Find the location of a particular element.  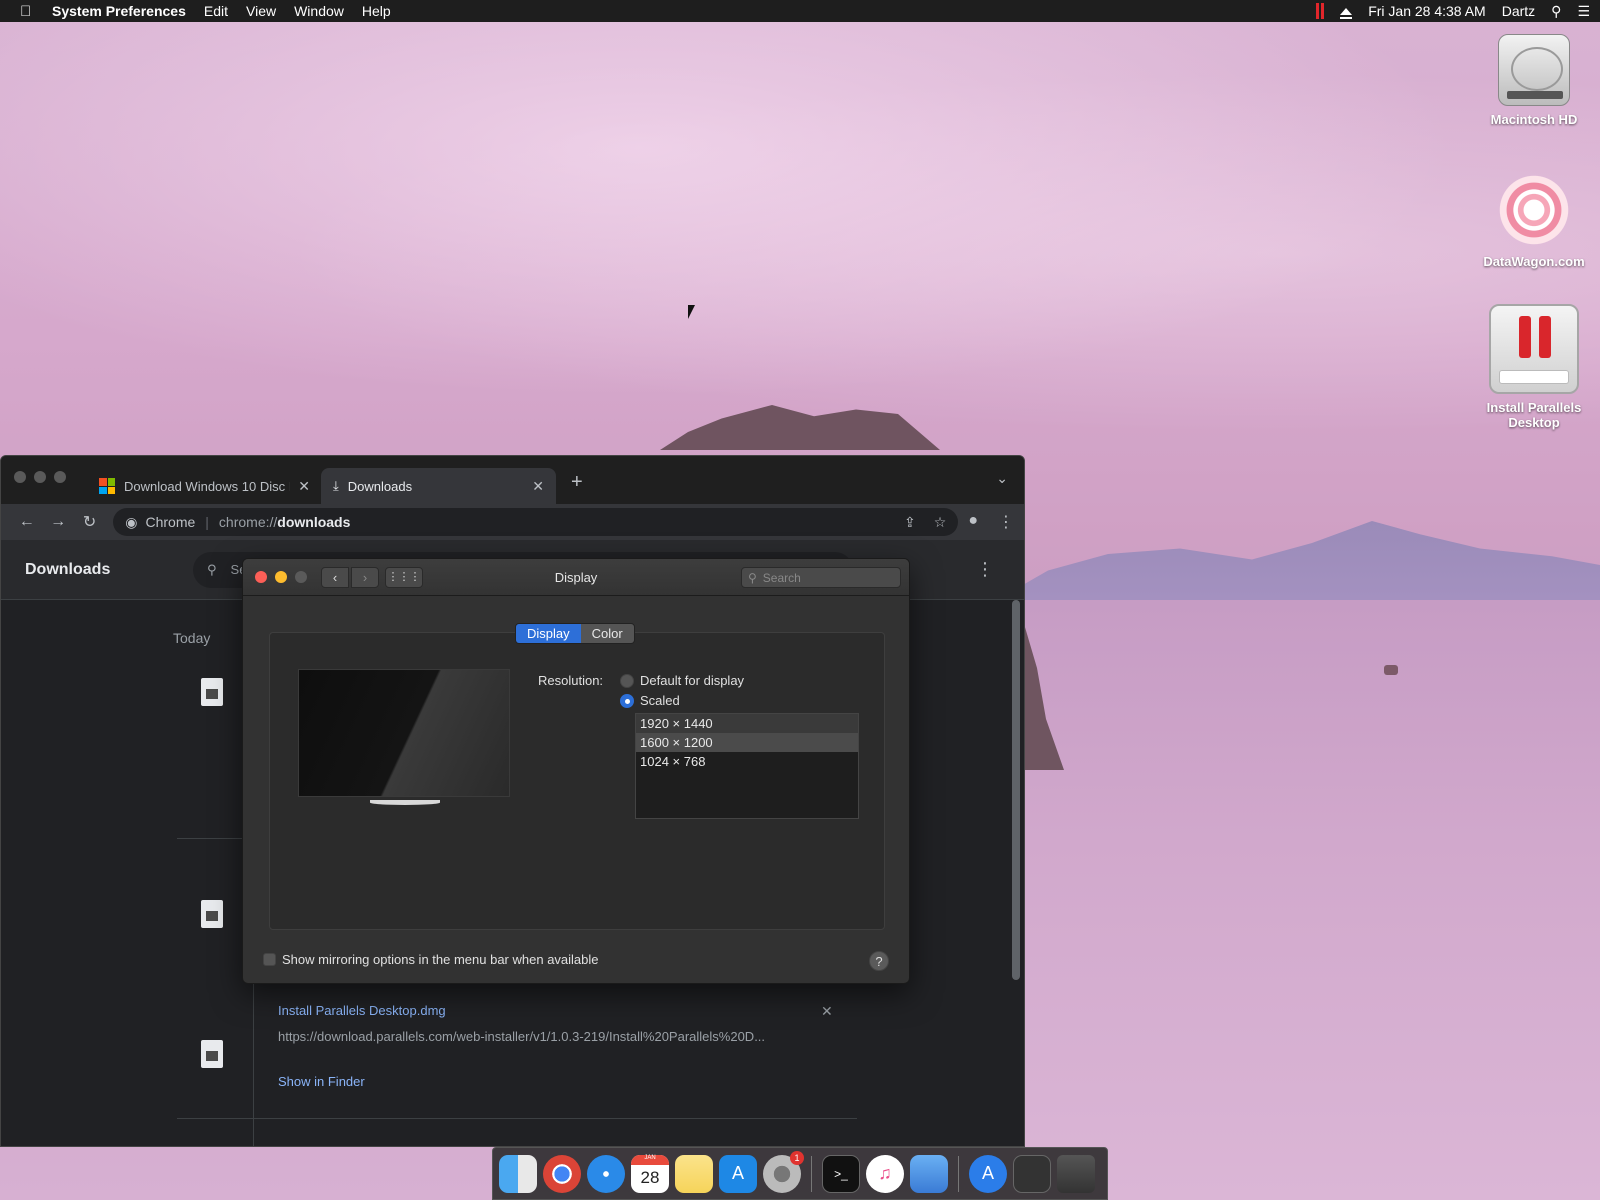

search-icon: ⚲ is located at coordinates (752, 577).